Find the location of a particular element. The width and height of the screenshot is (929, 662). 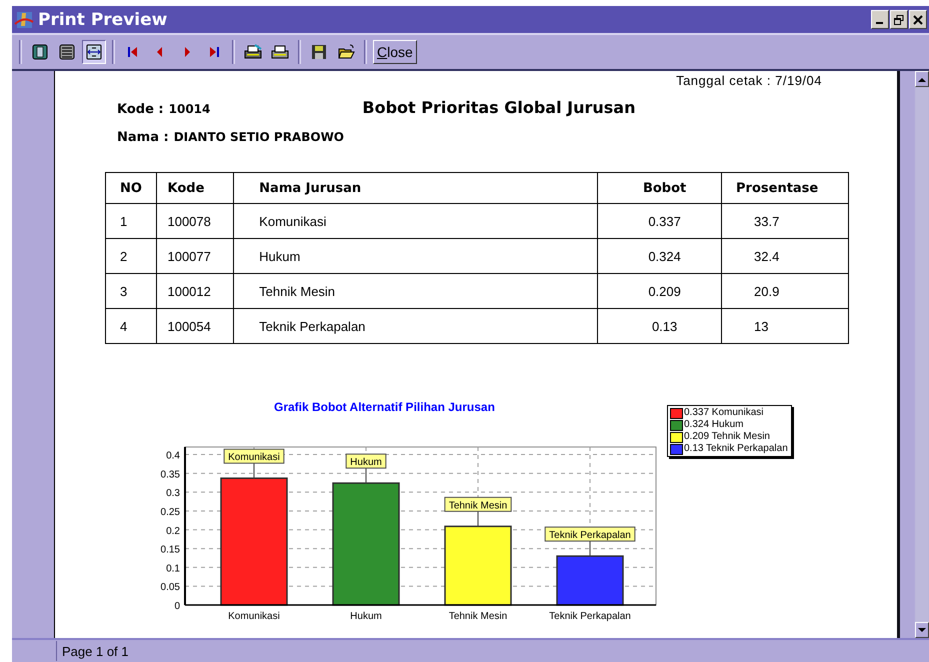

close-icon is located at coordinates (918, 19).